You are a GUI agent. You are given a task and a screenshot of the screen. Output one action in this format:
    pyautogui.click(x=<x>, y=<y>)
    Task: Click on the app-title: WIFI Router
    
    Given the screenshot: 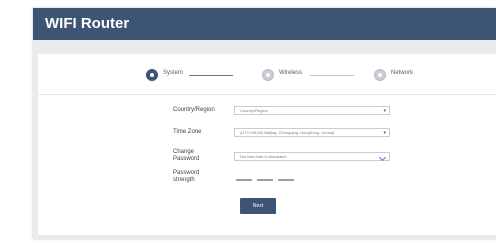 What is the action you would take?
    pyautogui.click(x=87, y=23)
    